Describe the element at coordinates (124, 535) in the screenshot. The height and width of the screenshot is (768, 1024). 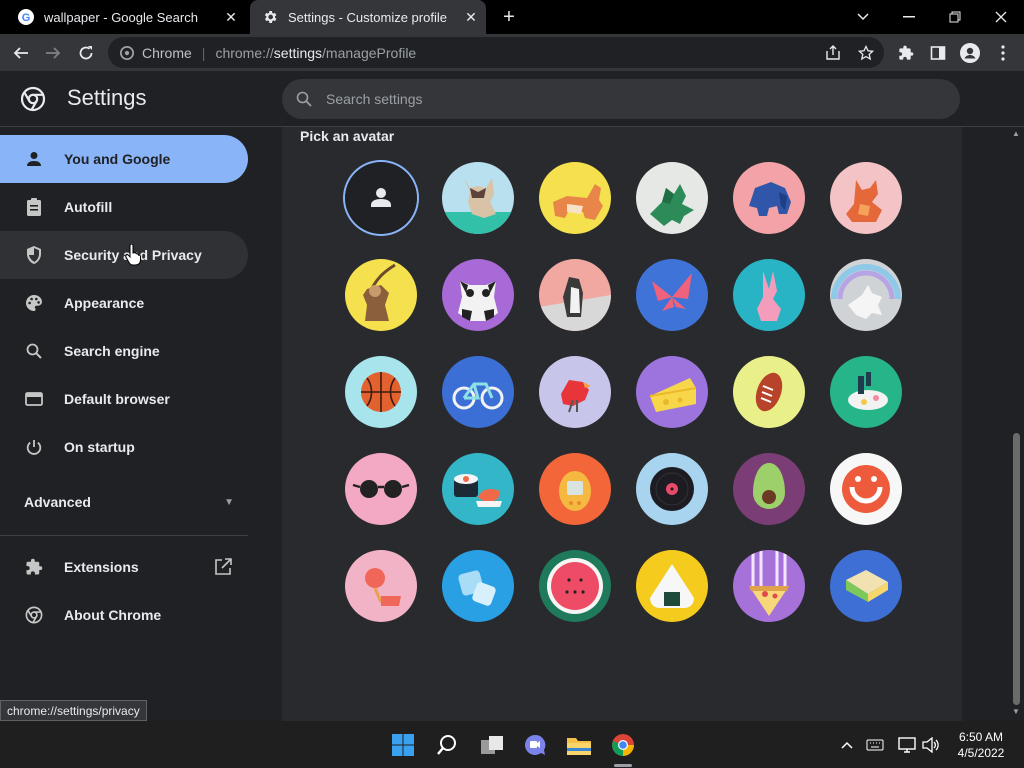
I see `sidebar-divider` at that location.